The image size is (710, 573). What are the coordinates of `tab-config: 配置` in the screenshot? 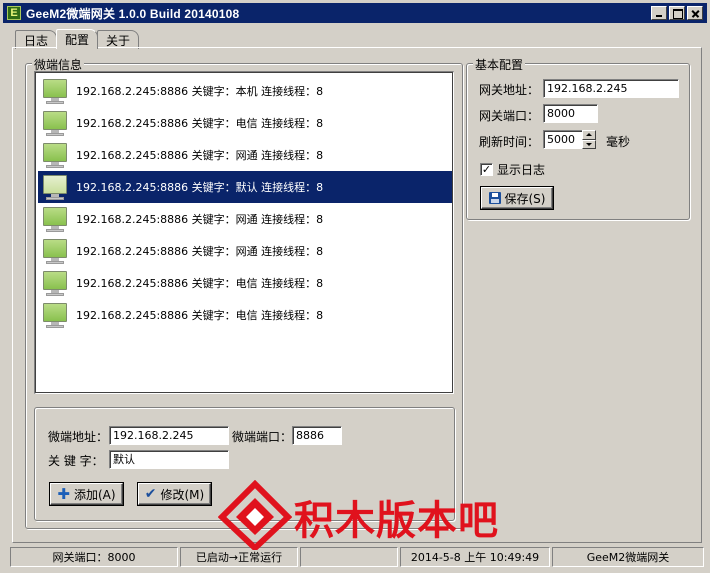 It's located at (77, 39).